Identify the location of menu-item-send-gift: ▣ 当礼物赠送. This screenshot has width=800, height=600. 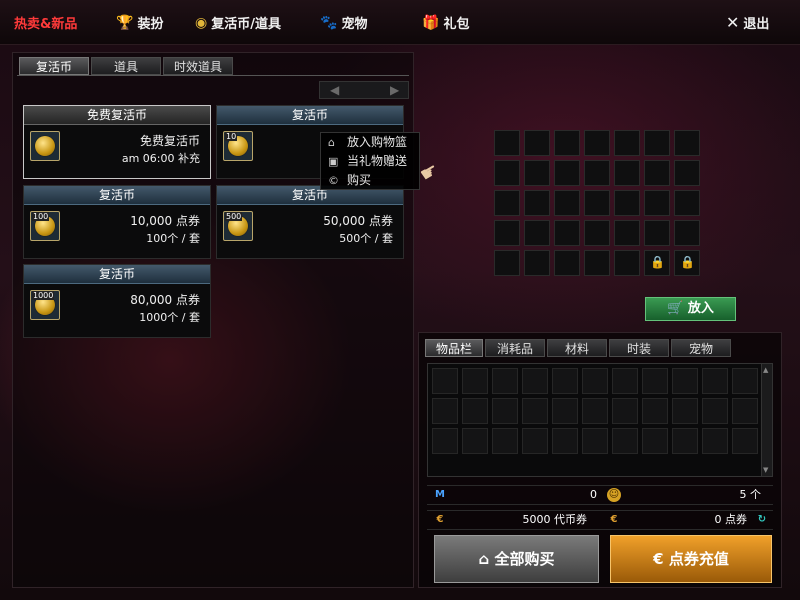
(370, 161).